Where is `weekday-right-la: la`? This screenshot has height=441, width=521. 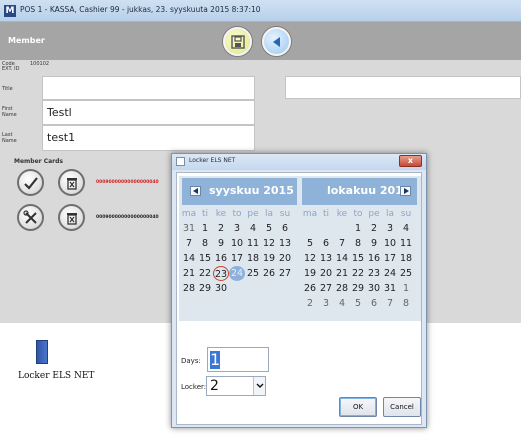
weekday-right-la: la is located at coordinates (389, 214).